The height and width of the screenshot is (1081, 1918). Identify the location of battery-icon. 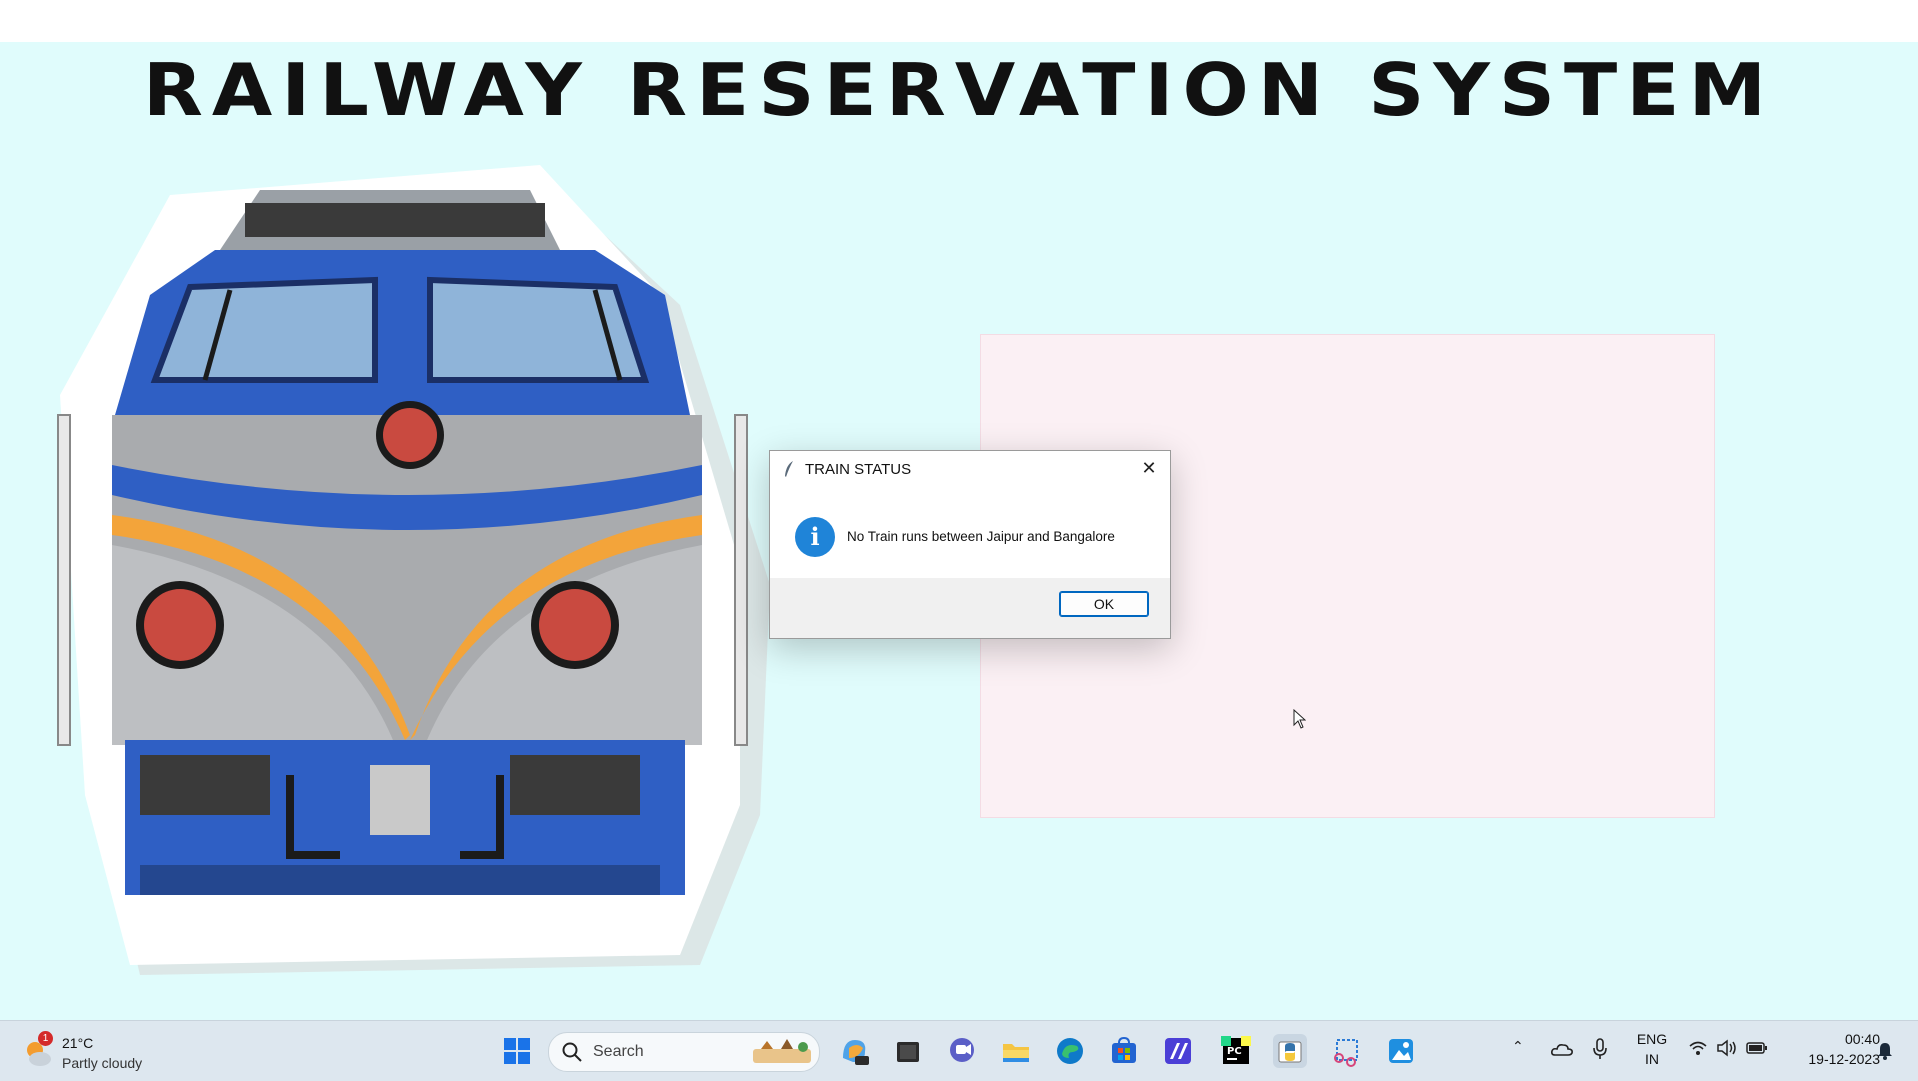
(1757, 1048).